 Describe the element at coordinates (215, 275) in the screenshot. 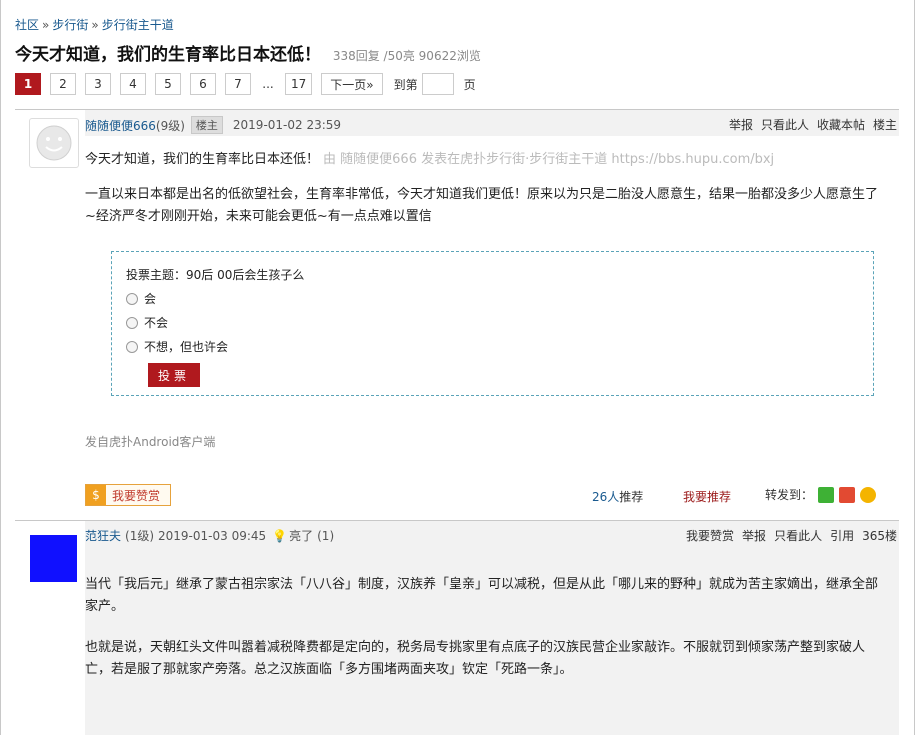

I see `poll-title: 投票主题：90后 00后会生孩子么` at that location.